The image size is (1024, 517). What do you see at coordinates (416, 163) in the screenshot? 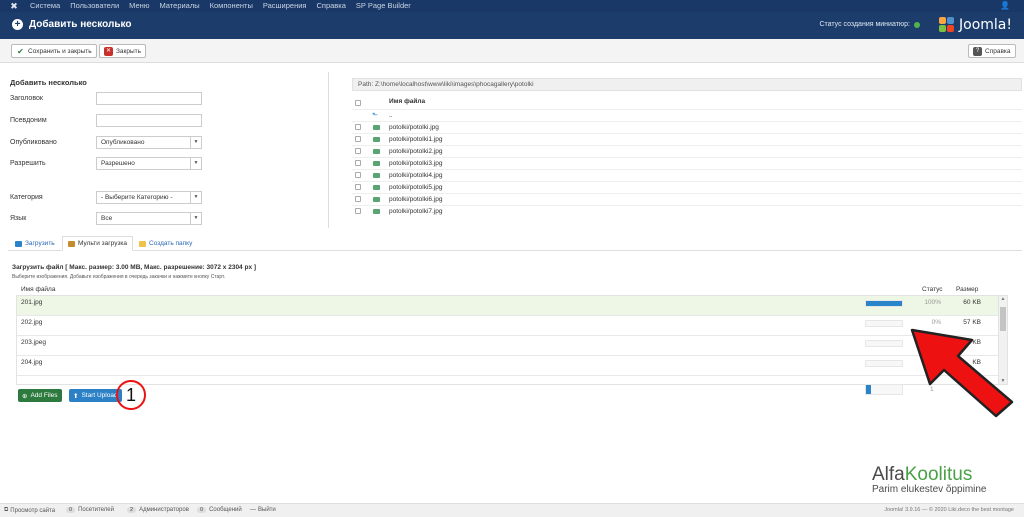
I see `file-name: potolki/potolki3.jpg` at bounding box center [416, 163].